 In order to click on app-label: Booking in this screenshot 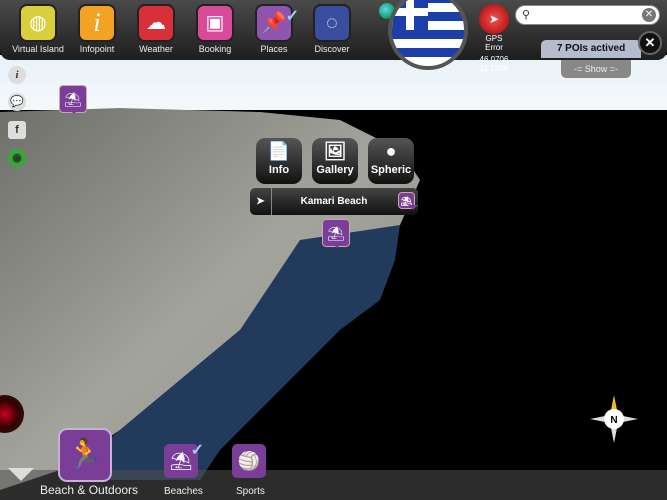, I will do `click(215, 49)`.